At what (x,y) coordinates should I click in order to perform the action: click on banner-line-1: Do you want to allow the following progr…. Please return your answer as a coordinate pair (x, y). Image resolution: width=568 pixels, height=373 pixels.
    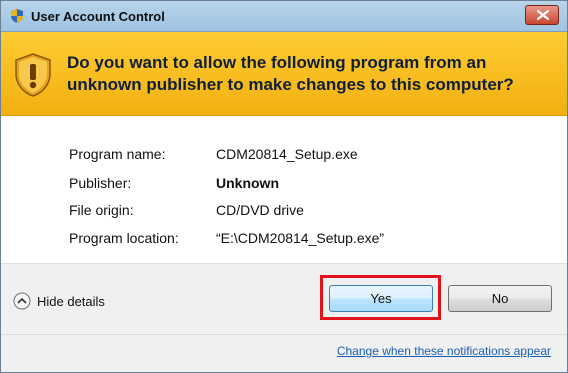
    Looking at the image, I should click on (277, 62).